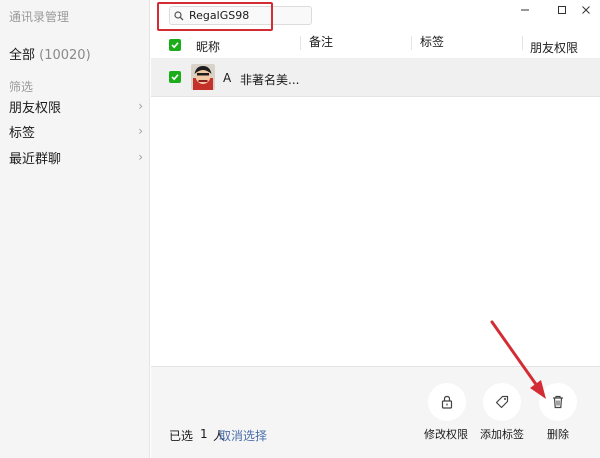 The width and height of the screenshot is (600, 458). What do you see at coordinates (203, 77) in the screenshot?
I see `avatar` at bounding box center [203, 77].